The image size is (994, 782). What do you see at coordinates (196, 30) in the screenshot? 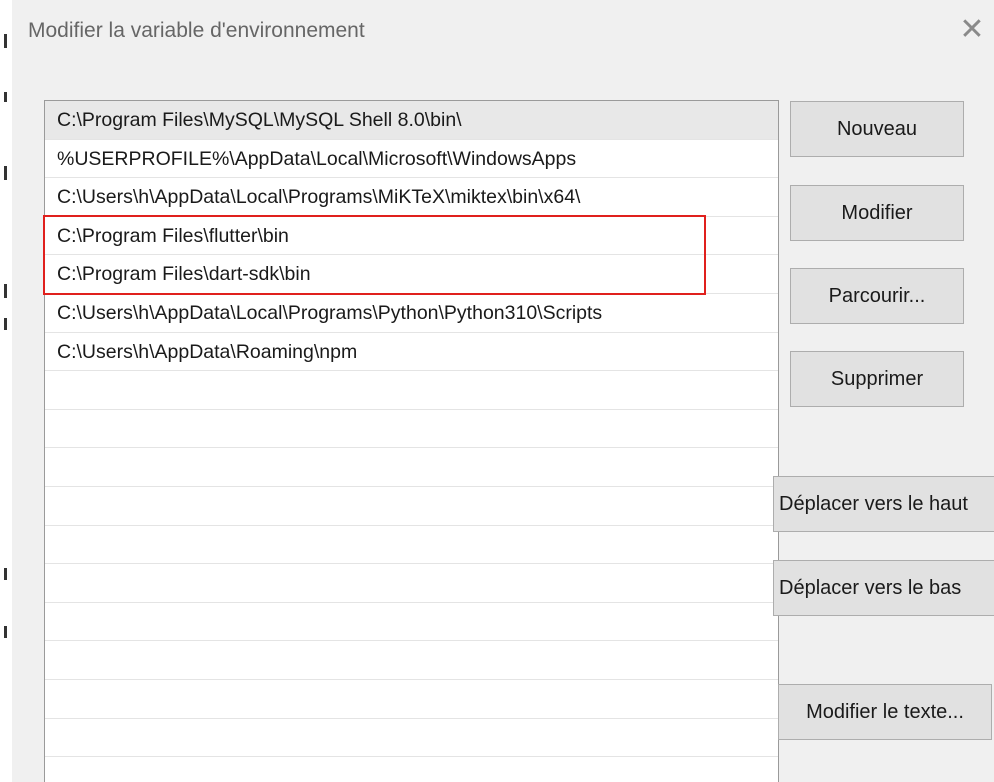
I see `dialog-title: Modifier la variable d'environnement` at bounding box center [196, 30].